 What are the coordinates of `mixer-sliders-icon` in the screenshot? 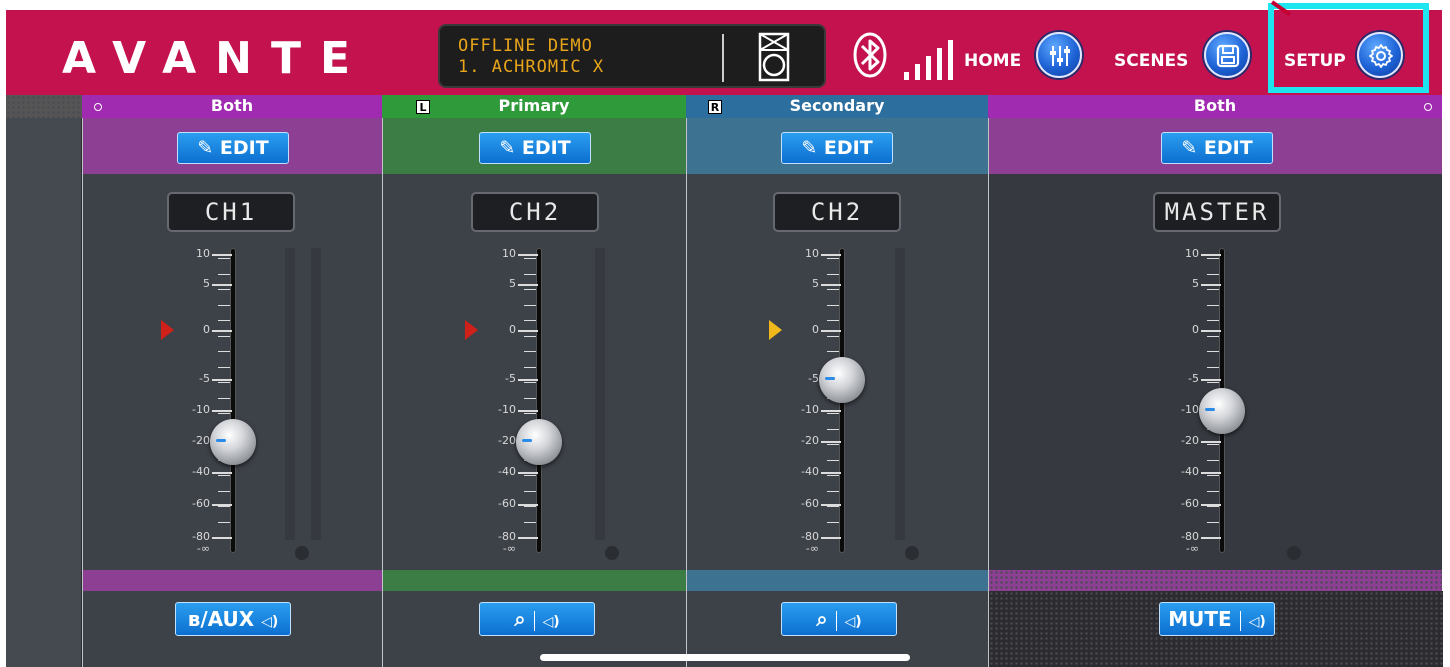 It's located at (1060, 56).